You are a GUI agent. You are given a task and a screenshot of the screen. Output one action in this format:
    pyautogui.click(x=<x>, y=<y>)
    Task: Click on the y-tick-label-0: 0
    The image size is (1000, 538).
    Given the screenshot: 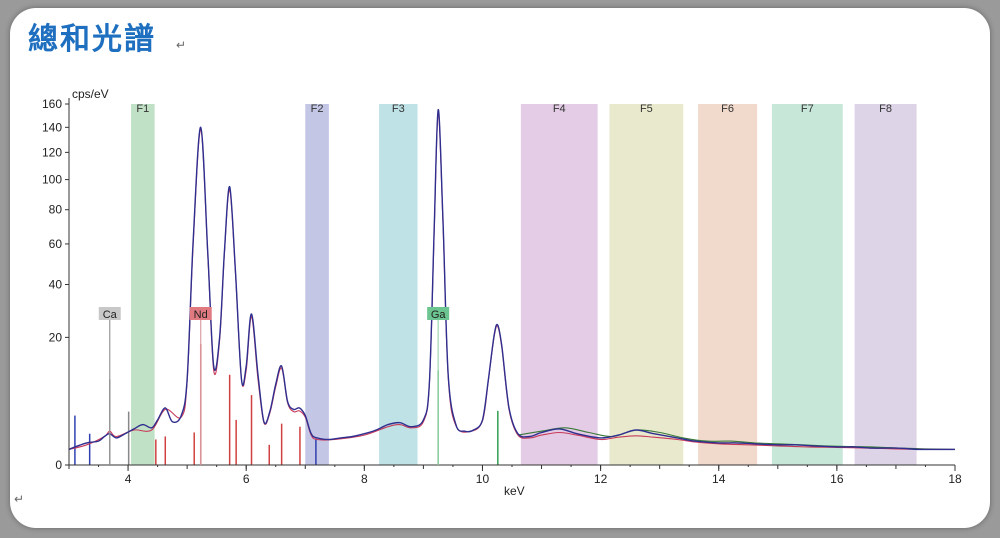 What is the action you would take?
    pyautogui.click(x=58, y=465)
    